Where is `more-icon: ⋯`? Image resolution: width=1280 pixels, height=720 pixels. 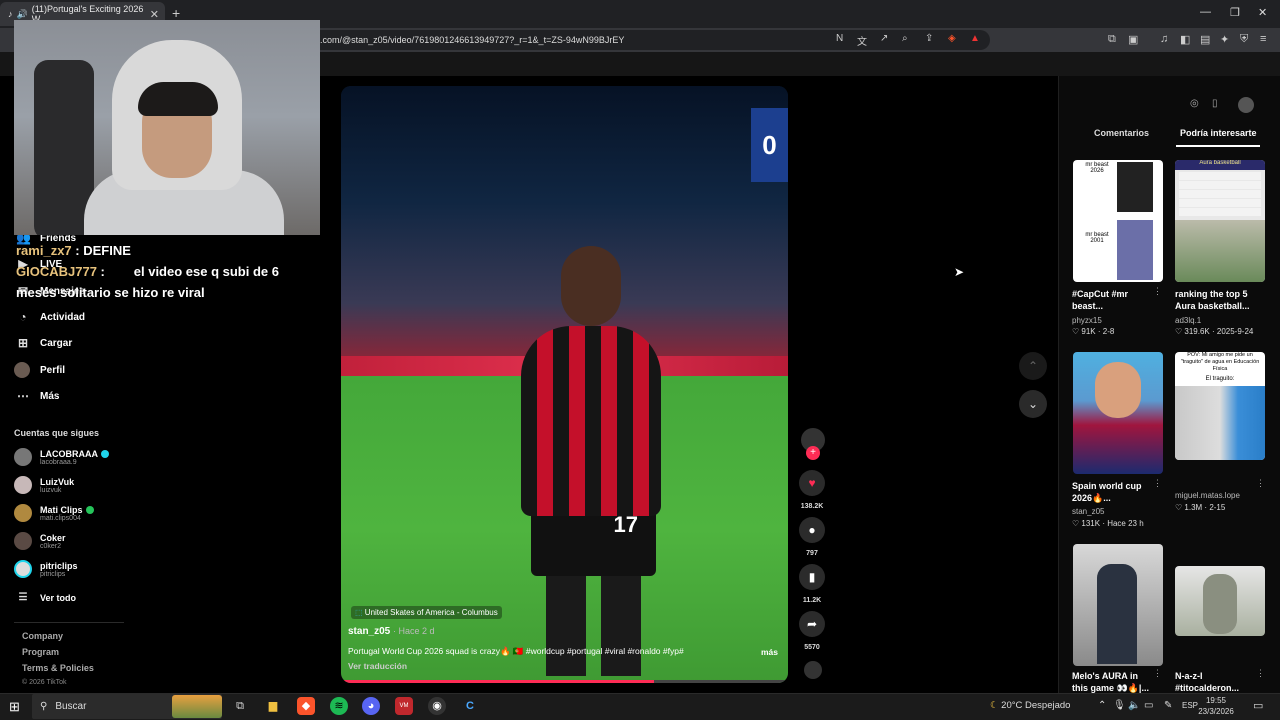 more-icon: ⋯ is located at coordinates (23, 396).